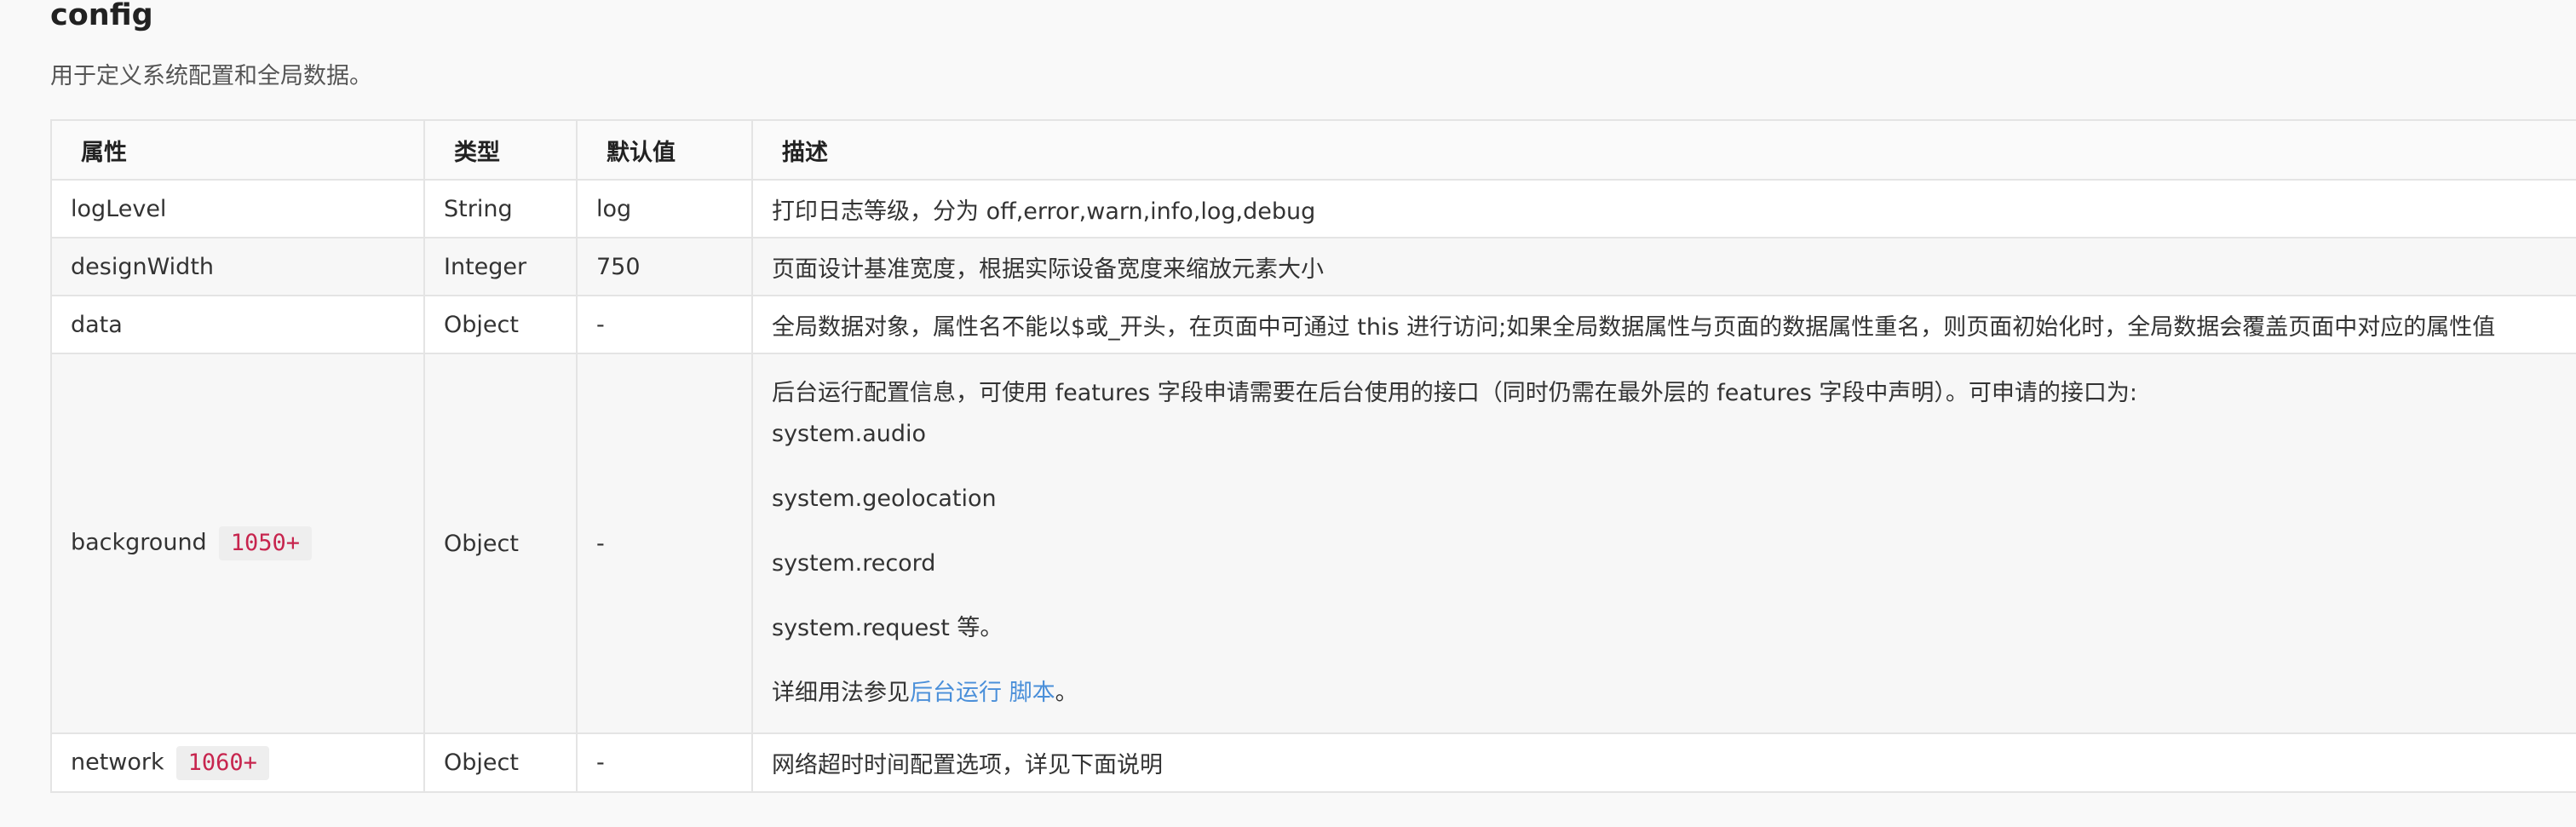  Describe the element at coordinates (983, 693) in the screenshot. I see `background-script-link: 后台运行 脚本` at that location.